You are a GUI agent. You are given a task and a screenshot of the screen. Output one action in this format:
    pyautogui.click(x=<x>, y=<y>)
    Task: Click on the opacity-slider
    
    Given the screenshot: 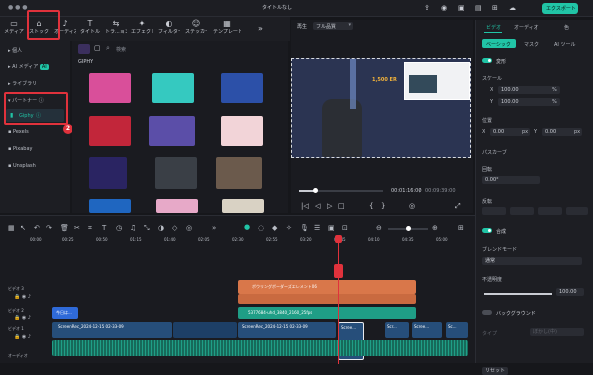 What is the action you would take?
    pyautogui.click(x=518, y=294)
    